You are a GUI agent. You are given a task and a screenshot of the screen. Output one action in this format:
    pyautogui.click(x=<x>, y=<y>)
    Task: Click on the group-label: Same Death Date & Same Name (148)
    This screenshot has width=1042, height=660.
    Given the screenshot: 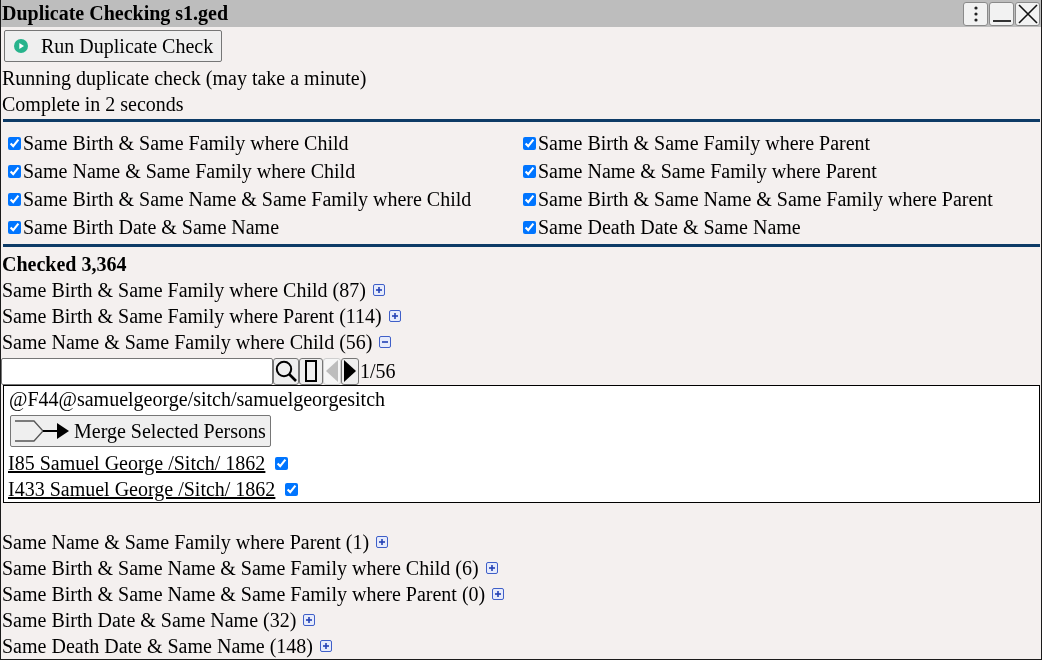 What is the action you would take?
    pyautogui.click(x=157, y=646)
    